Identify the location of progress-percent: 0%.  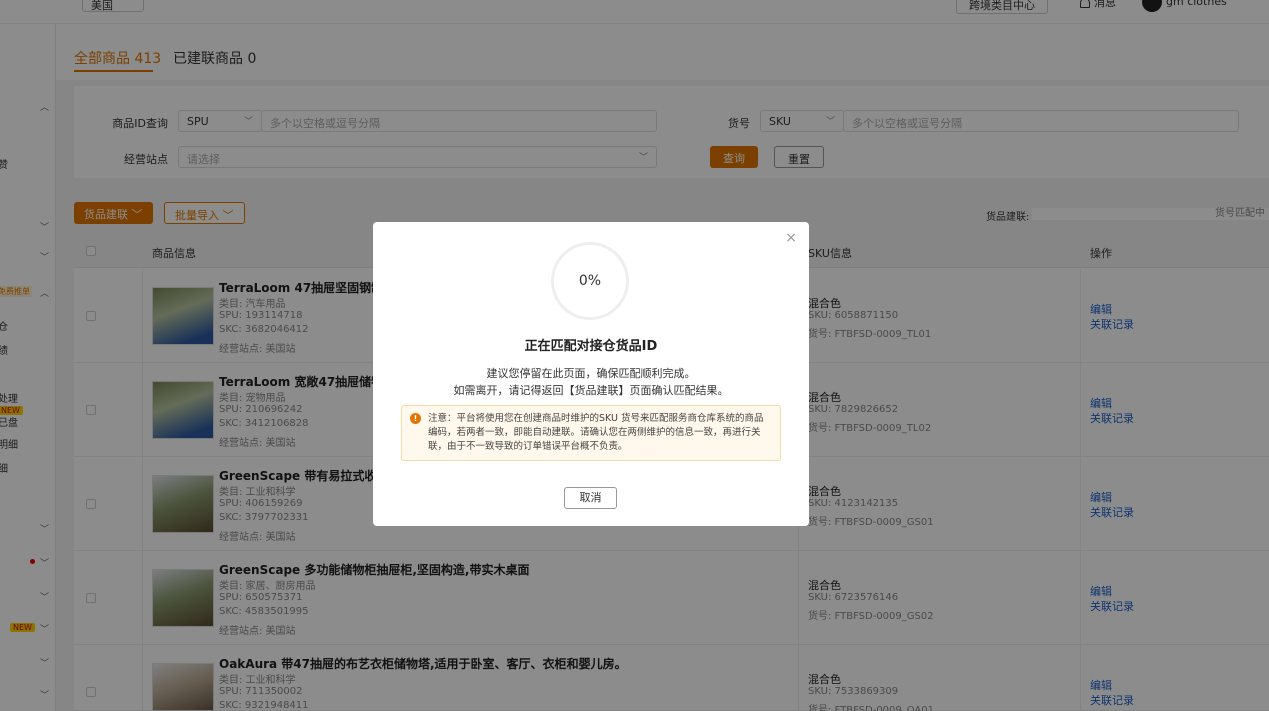
(590, 281).